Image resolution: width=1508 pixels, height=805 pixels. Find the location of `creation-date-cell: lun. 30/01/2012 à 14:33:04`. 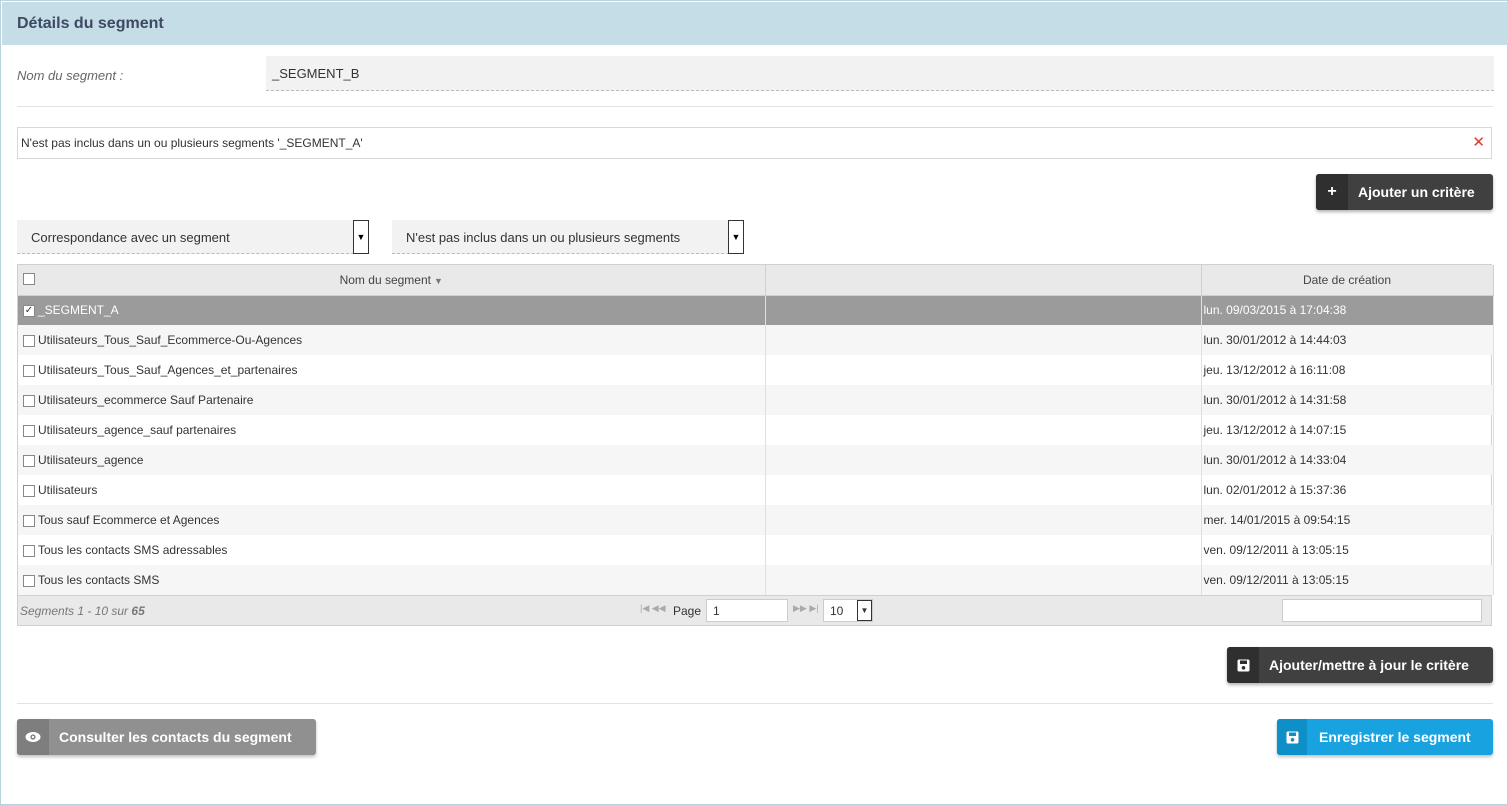

creation-date-cell: lun. 30/01/2012 à 14:33:04 is located at coordinates (1347, 460).